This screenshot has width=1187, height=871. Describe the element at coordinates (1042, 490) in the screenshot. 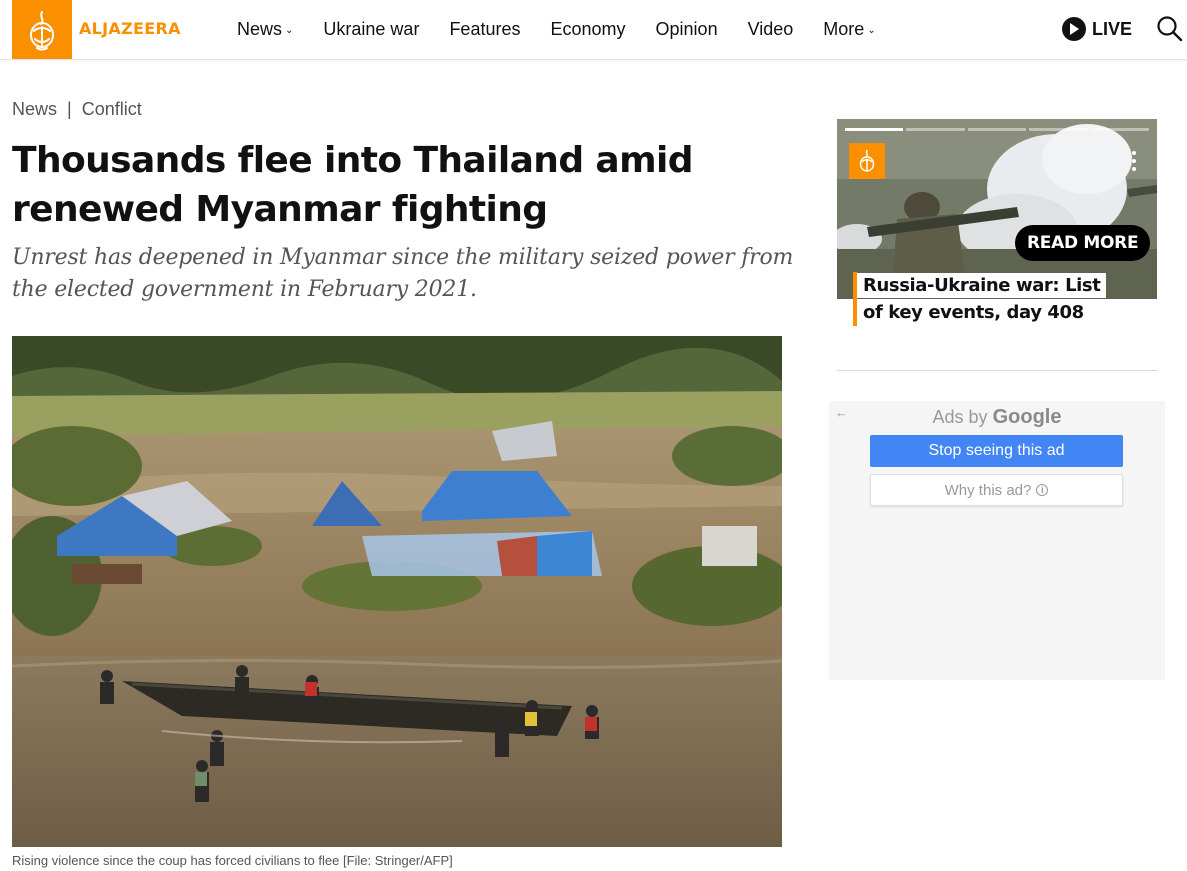

I see `info-icon: i` at that location.